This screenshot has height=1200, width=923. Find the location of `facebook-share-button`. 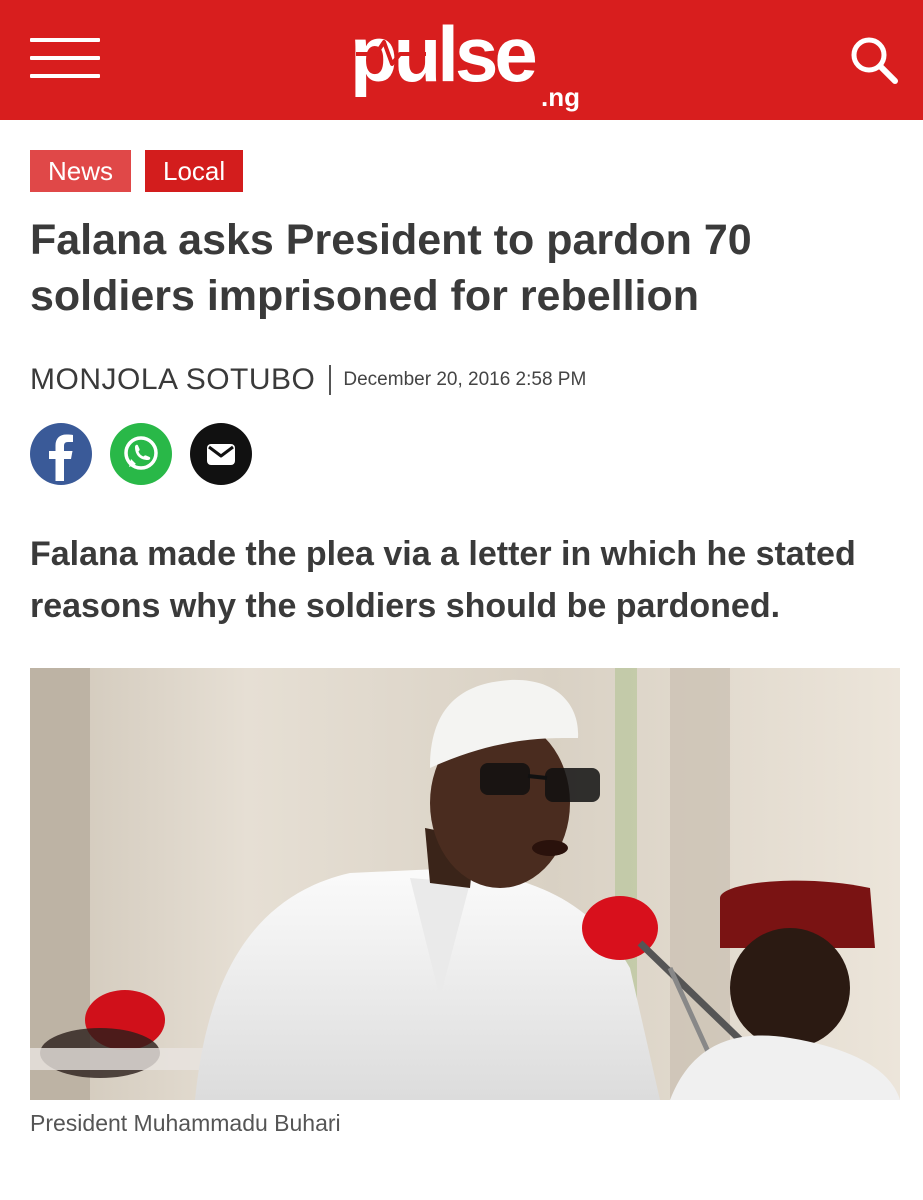

facebook-share-button is located at coordinates (61, 454).